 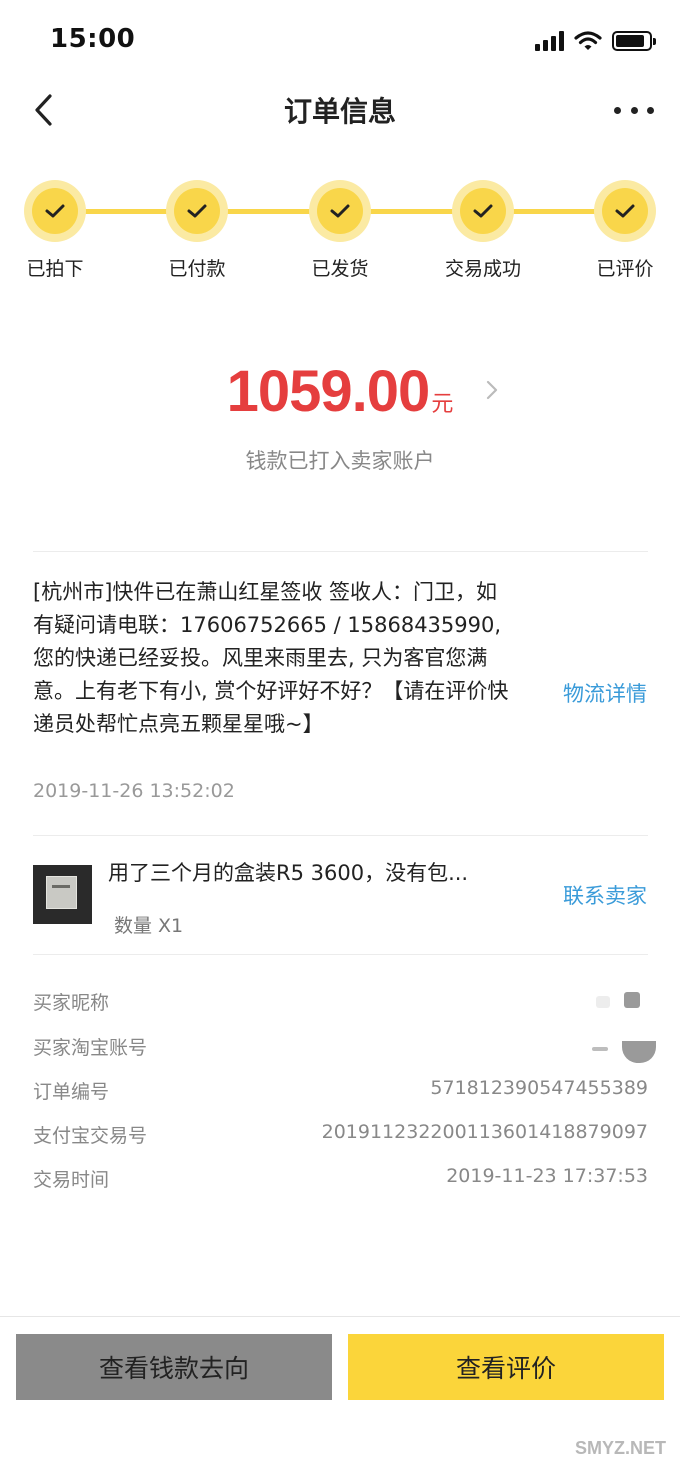 I want to click on product-thumbnail, so click(x=62, y=894).